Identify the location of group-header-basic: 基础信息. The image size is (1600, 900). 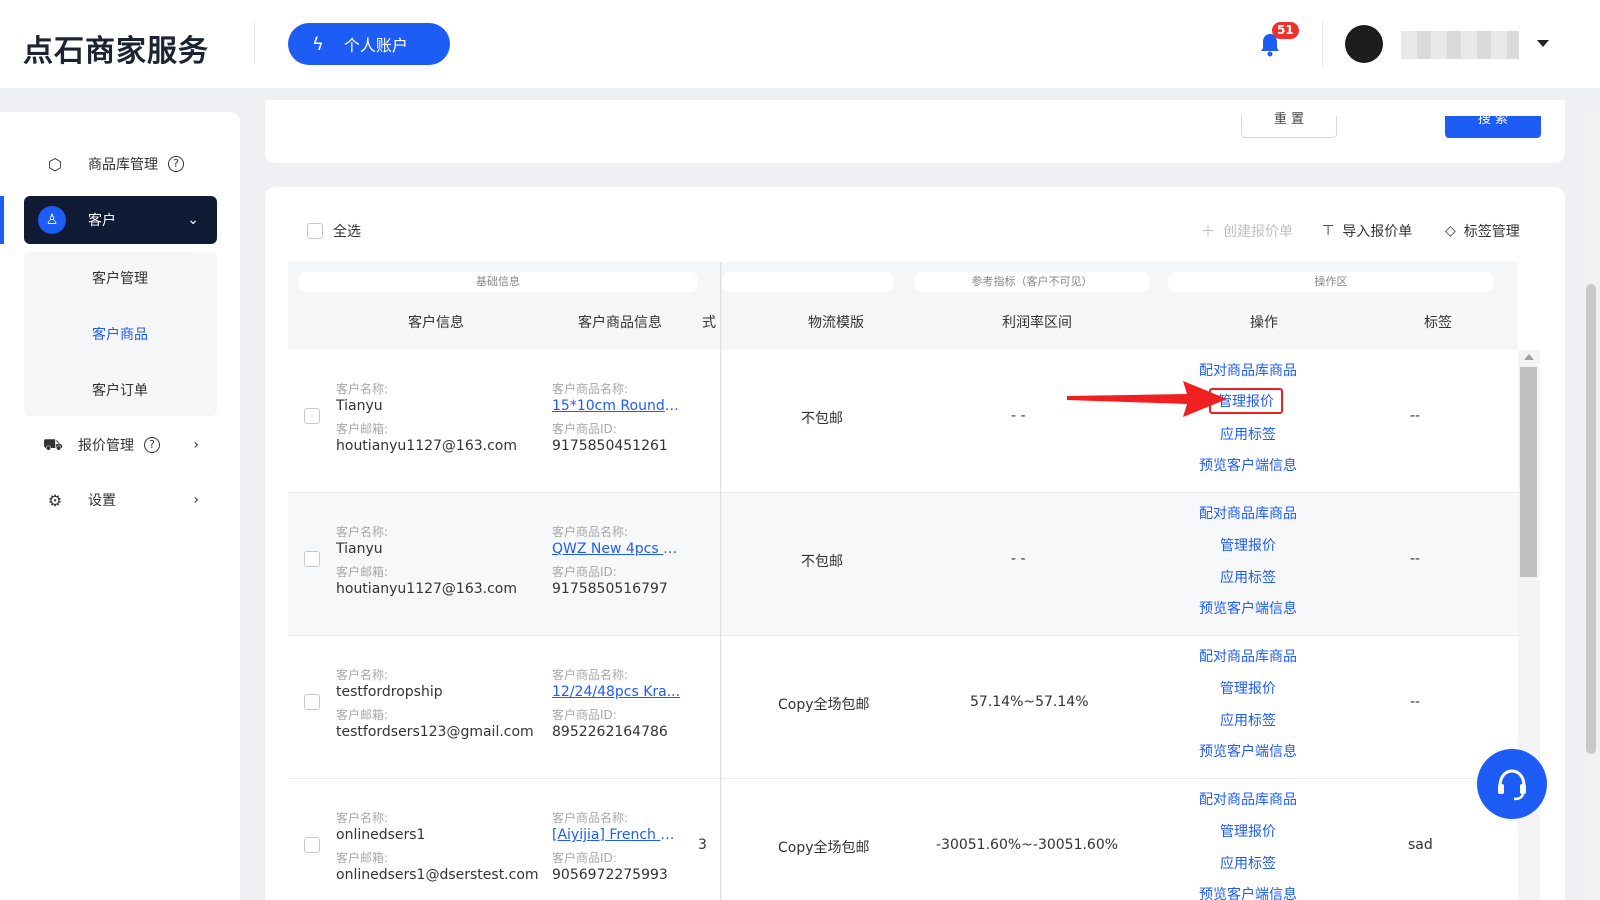
(498, 282).